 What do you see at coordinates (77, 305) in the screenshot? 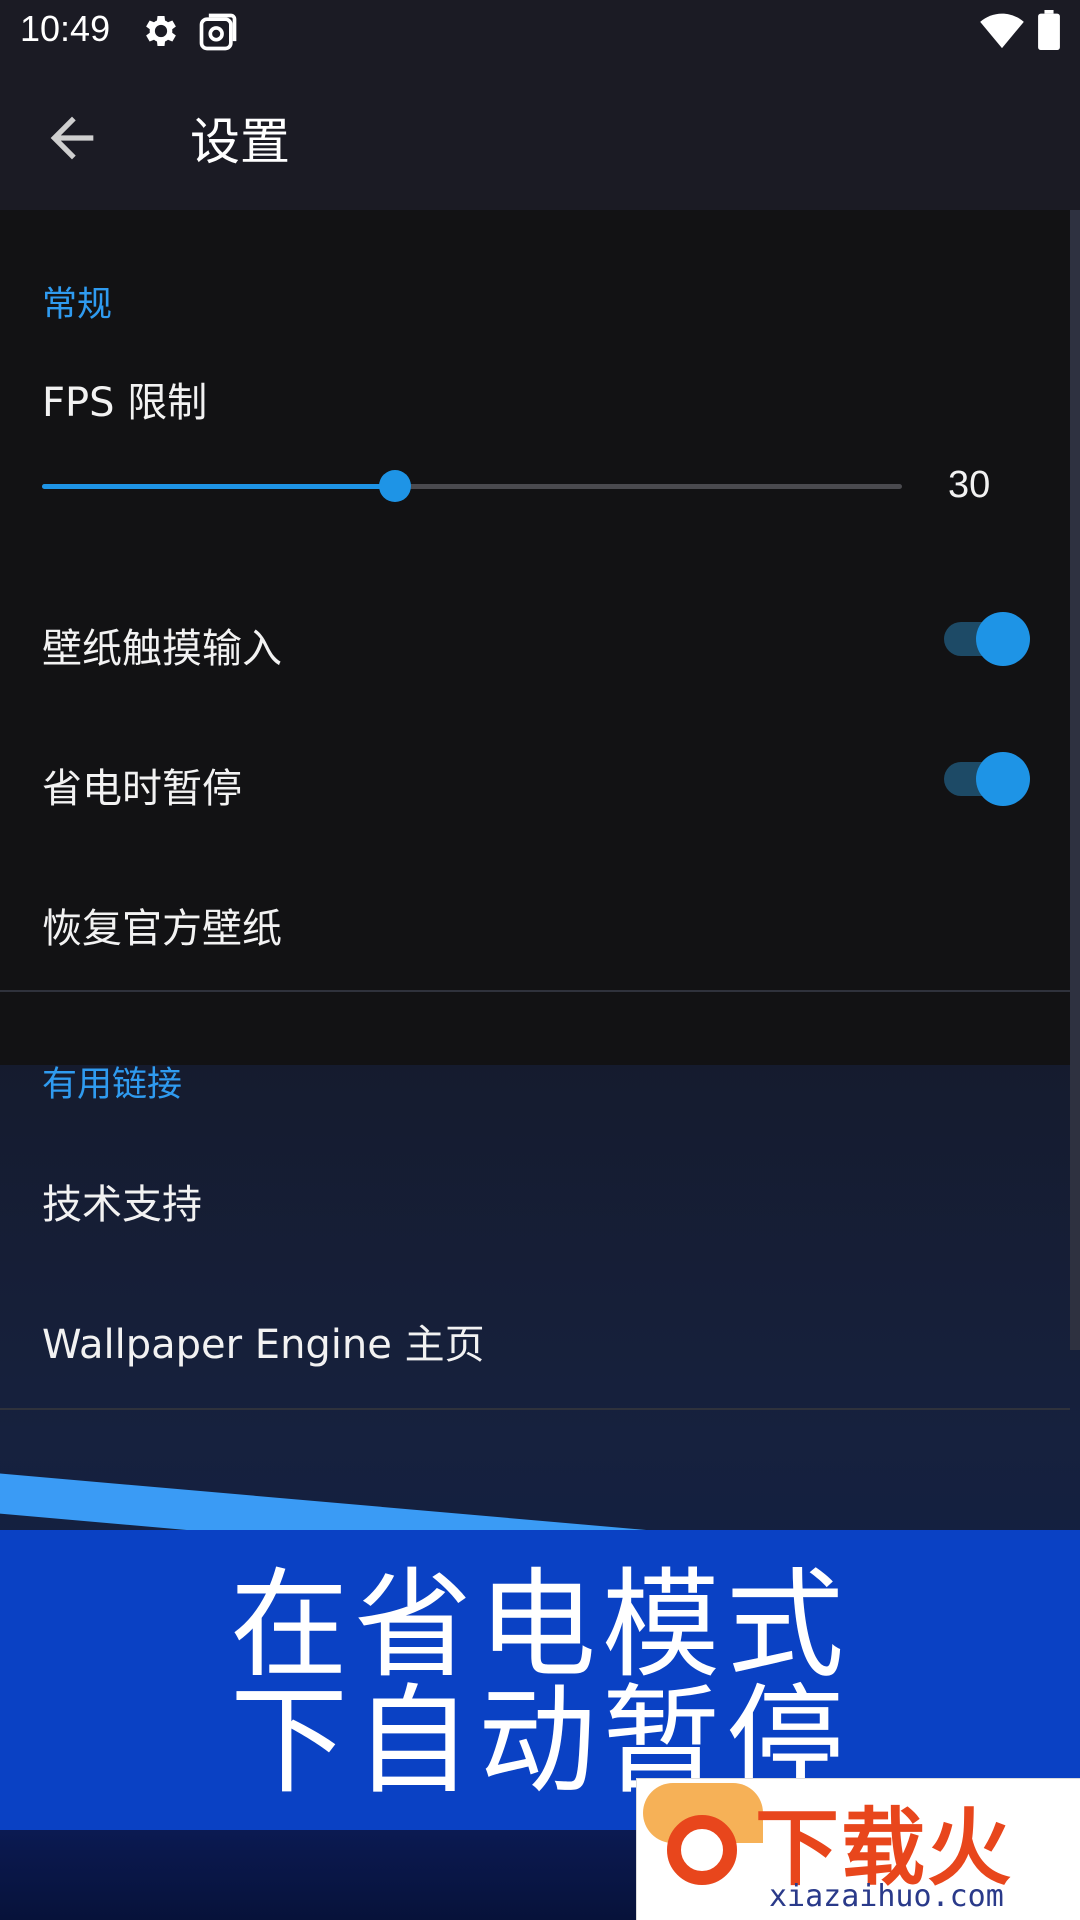
I see `section-label-general: 常规` at bounding box center [77, 305].